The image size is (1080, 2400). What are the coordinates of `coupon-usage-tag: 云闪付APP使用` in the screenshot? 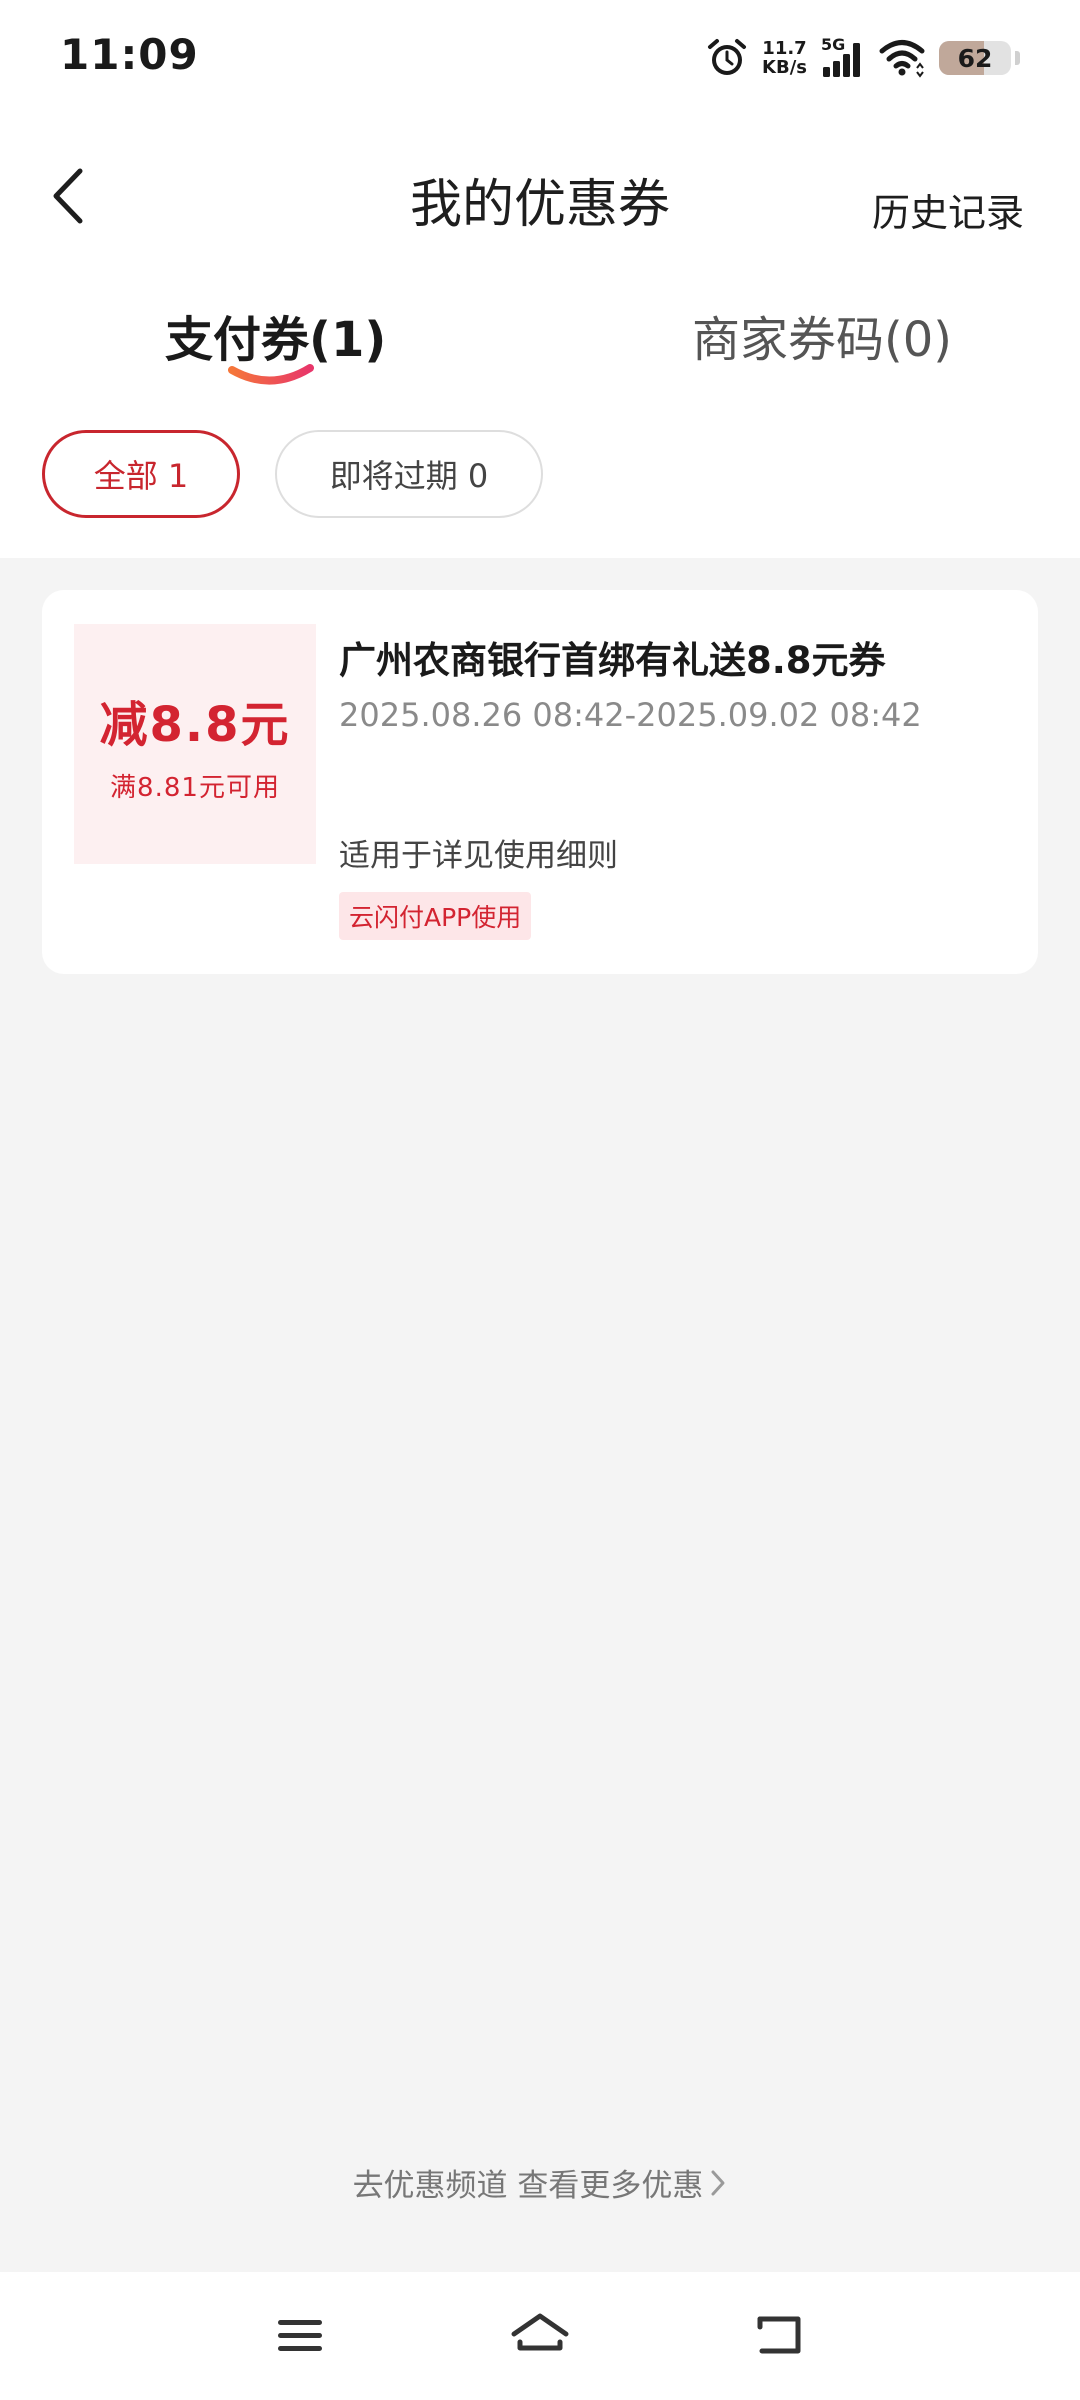 It's located at (435, 916).